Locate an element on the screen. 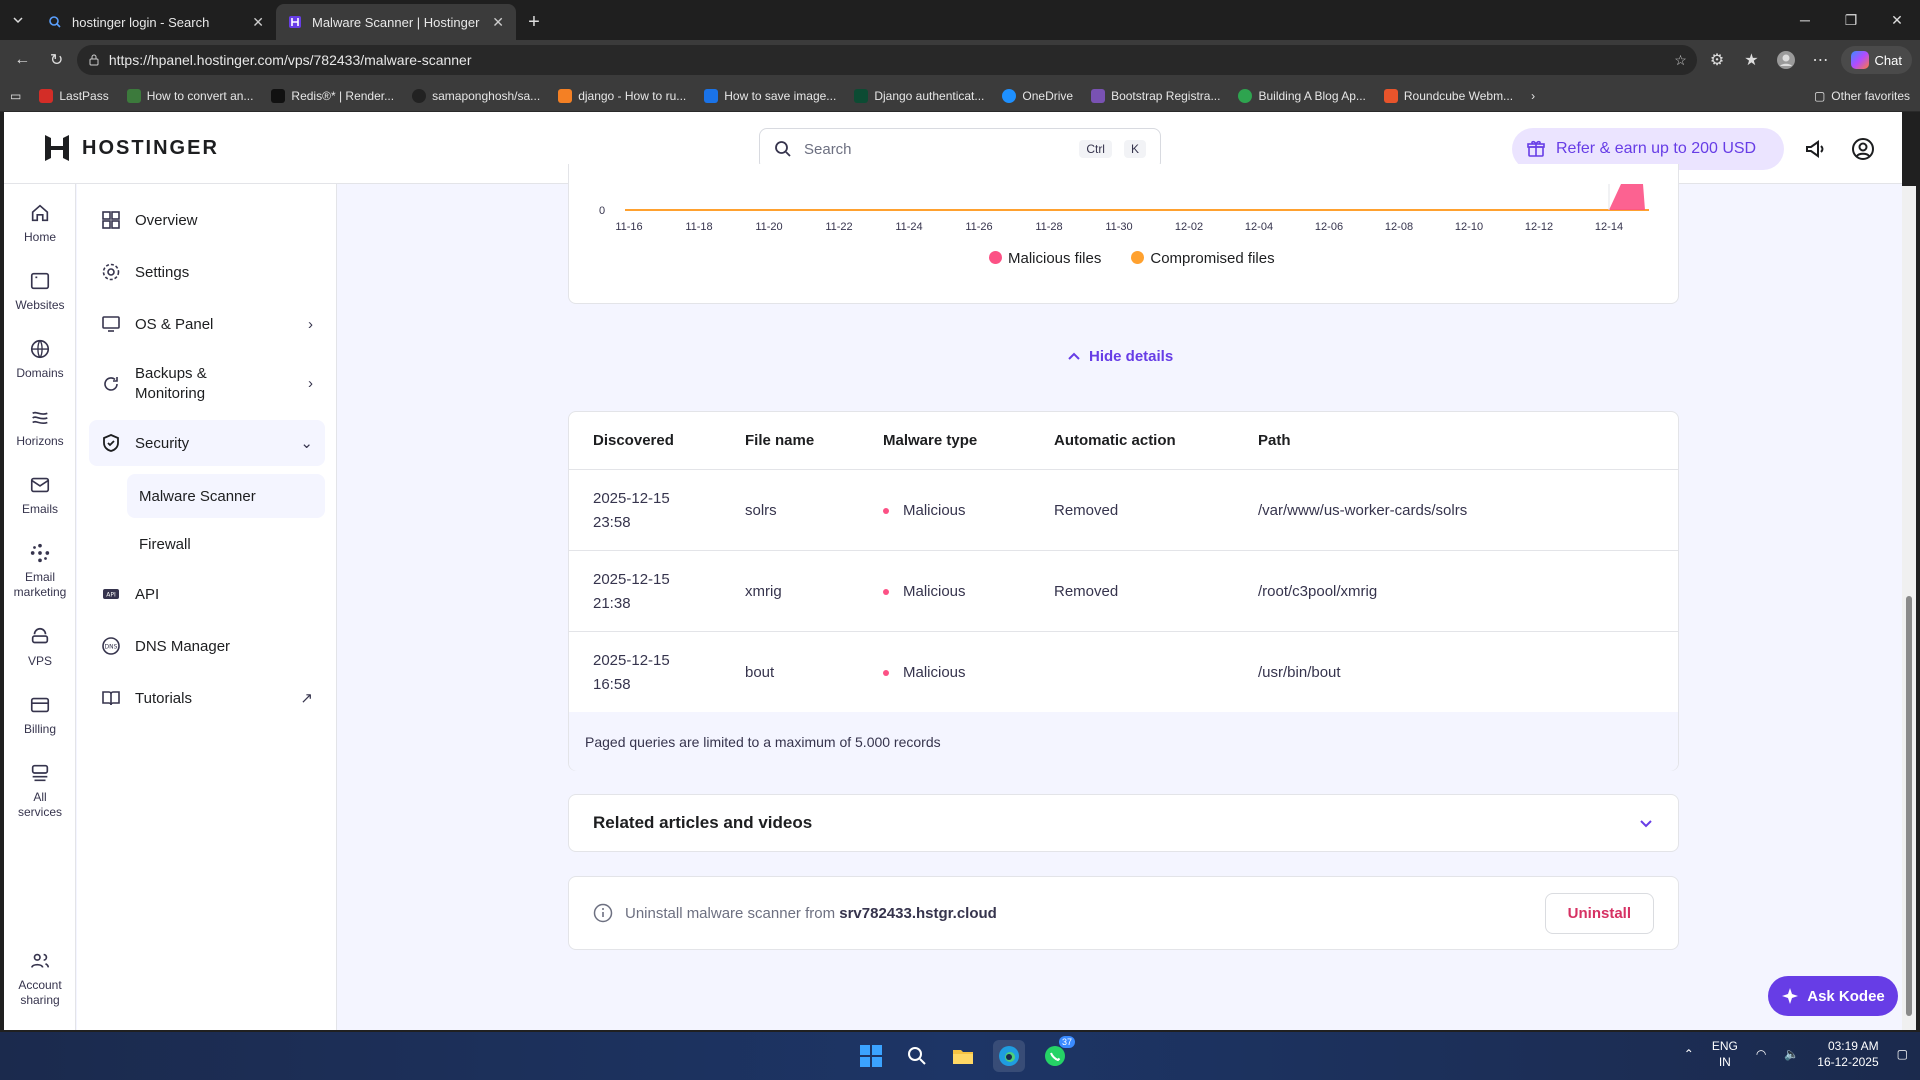  page-scrollbar is located at coordinates (1909, 608).